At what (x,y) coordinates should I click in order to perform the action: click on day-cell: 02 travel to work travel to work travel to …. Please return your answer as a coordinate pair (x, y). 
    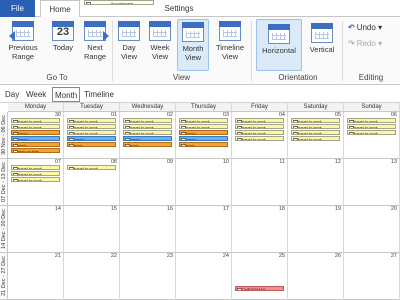
    Looking at the image, I should click on (148, 135).